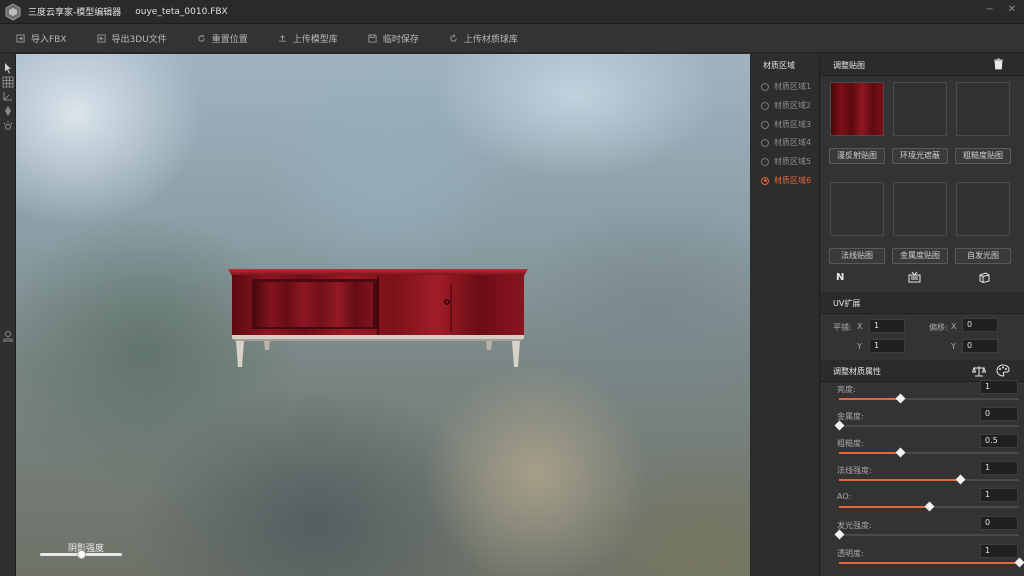 This screenshot has height=576, width=1024. What do you see at coordinates (999, 441) in the screenshot?
I see `property-value-input: 0.5` at bounding box center [999, 441].